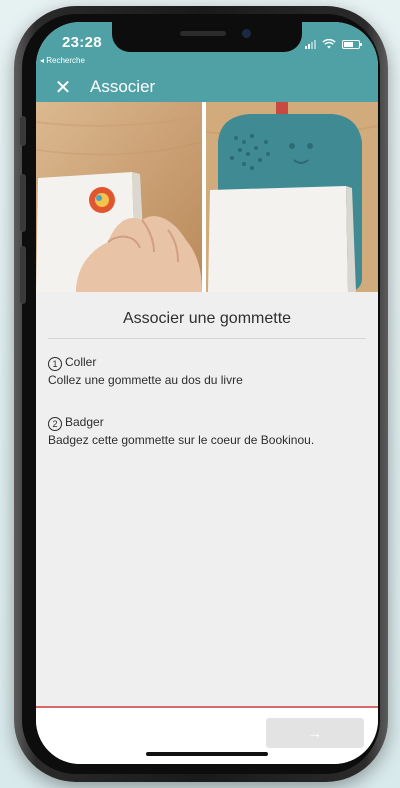  What do you see at coordinates (23, 131) in the screenshot?
I see `mute-switch` at bounding box center [23, 131].